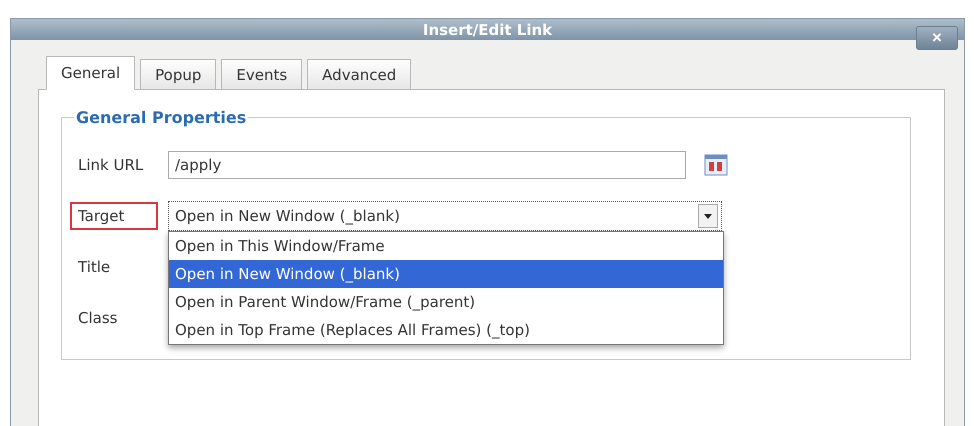 The width and height of the screenshot is (974, 426). I want to click on url-field: /apply, so click(427, 164).